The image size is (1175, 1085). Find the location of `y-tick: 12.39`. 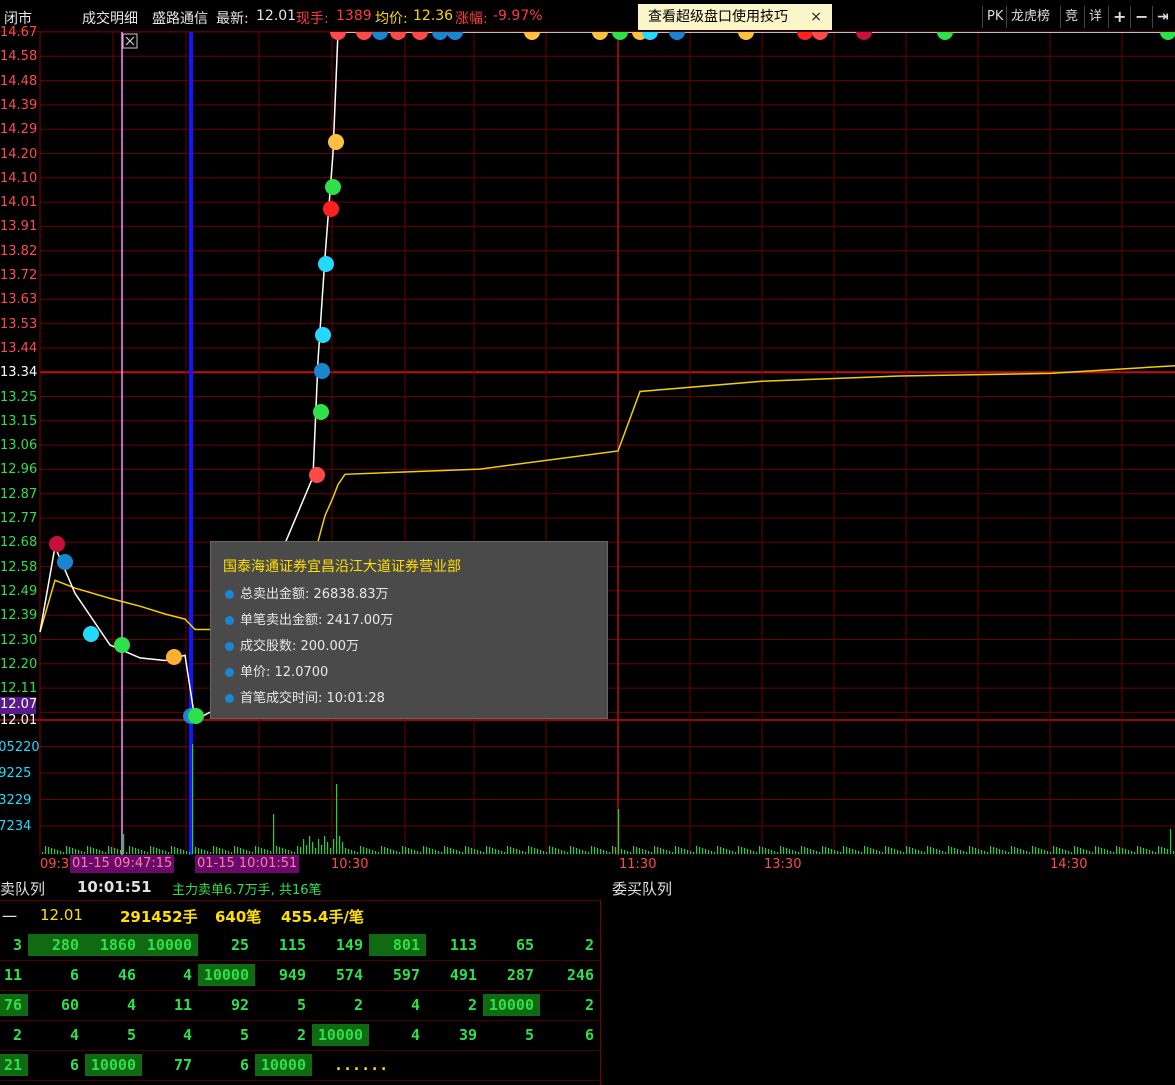

y-tick: 12.39 is located at coordinates (19, 616).